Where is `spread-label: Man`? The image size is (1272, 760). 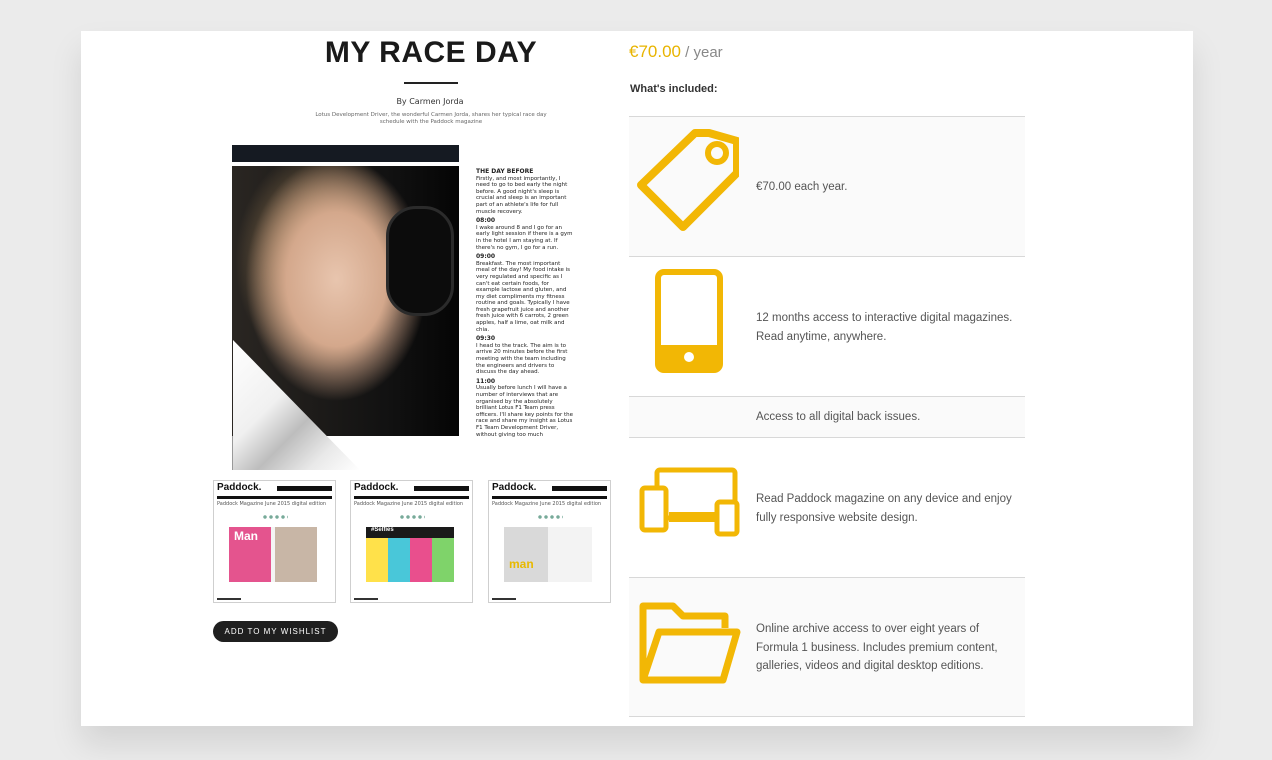 spread-label: Man is located at coordinates (246, 536).